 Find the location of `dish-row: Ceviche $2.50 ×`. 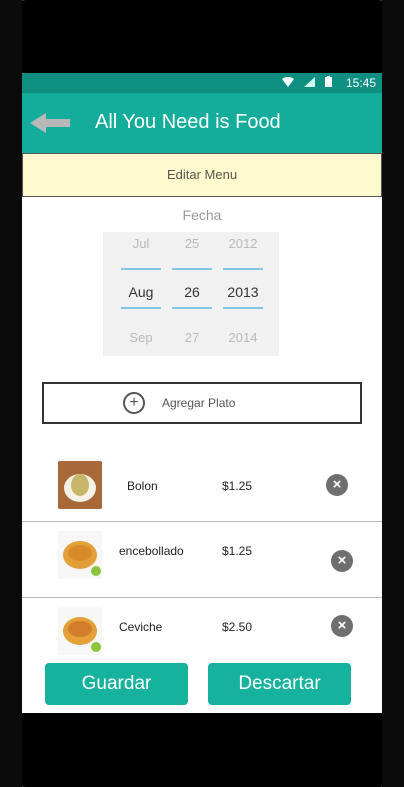

dish-row: Ceviche $2.50 × is located at coordinates (202, 635).